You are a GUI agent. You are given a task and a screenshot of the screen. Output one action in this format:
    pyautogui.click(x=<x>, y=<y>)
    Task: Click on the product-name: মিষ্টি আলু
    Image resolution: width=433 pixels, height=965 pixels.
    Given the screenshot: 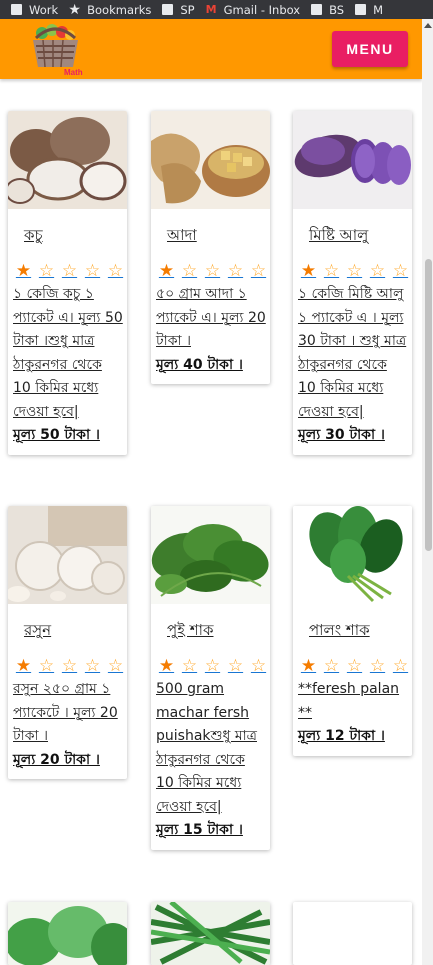 What is the action you would take?
    pyautogui.click(x=352, y=226)
    